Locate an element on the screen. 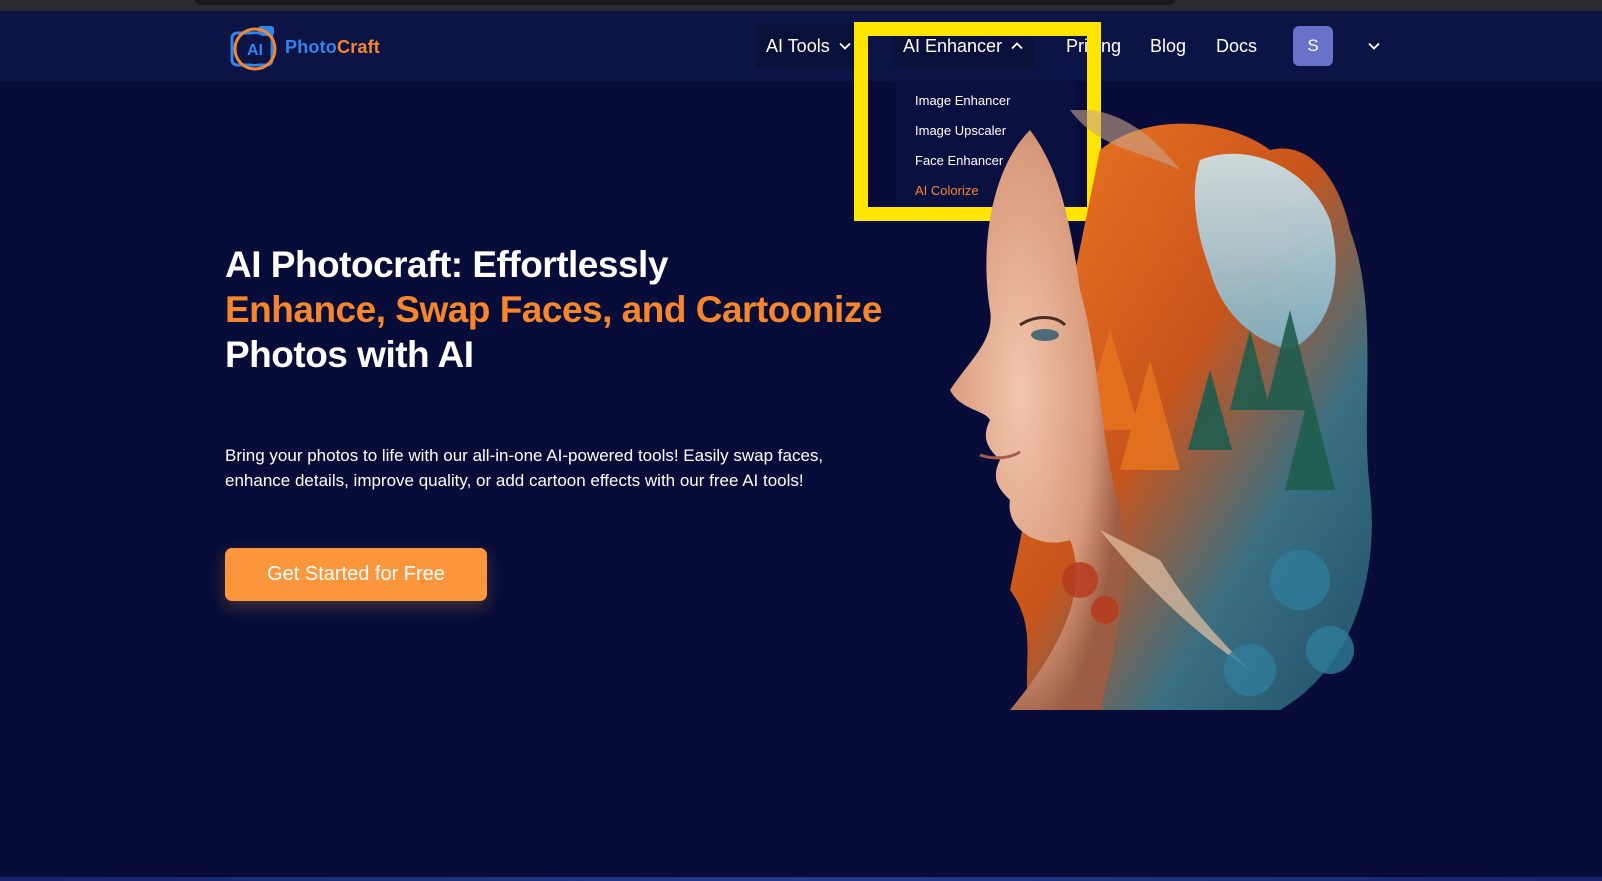 The image size is (1602, 881). hero-title-line-2: Enhance, Swap Faces, and Cartoonize is located at coordinates (553, 309).